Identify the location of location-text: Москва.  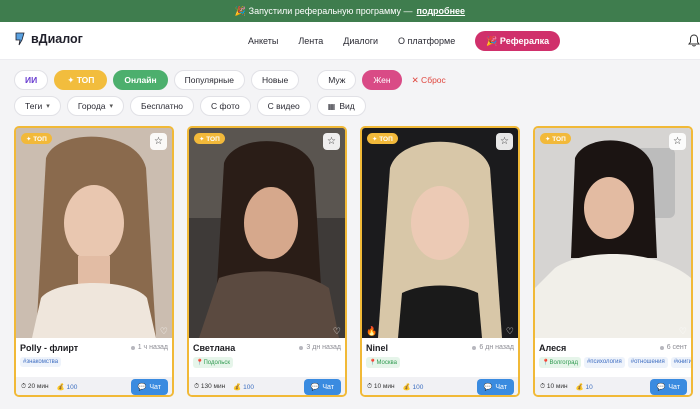
(386, 363).